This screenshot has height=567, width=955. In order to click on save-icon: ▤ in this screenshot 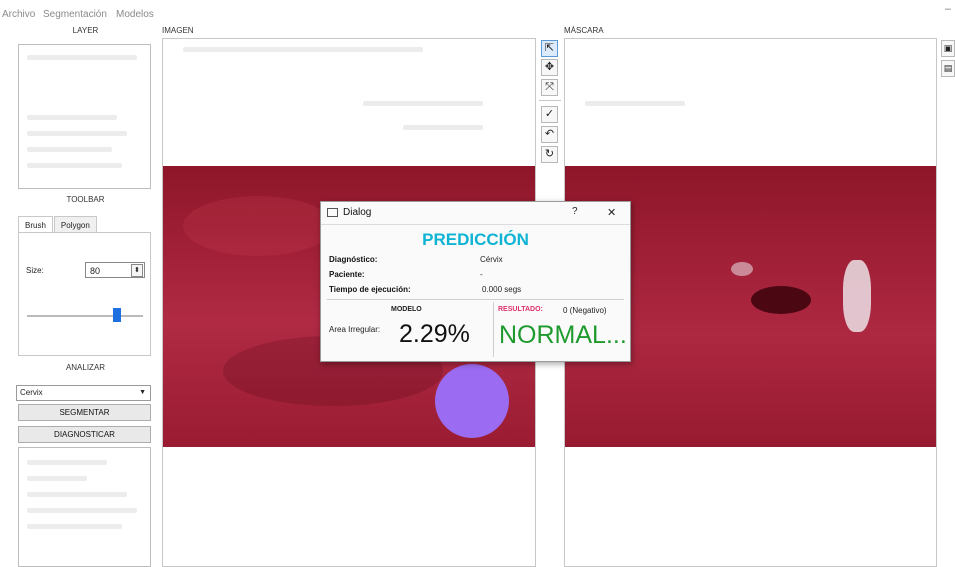, I will do `click(948, 68)`.